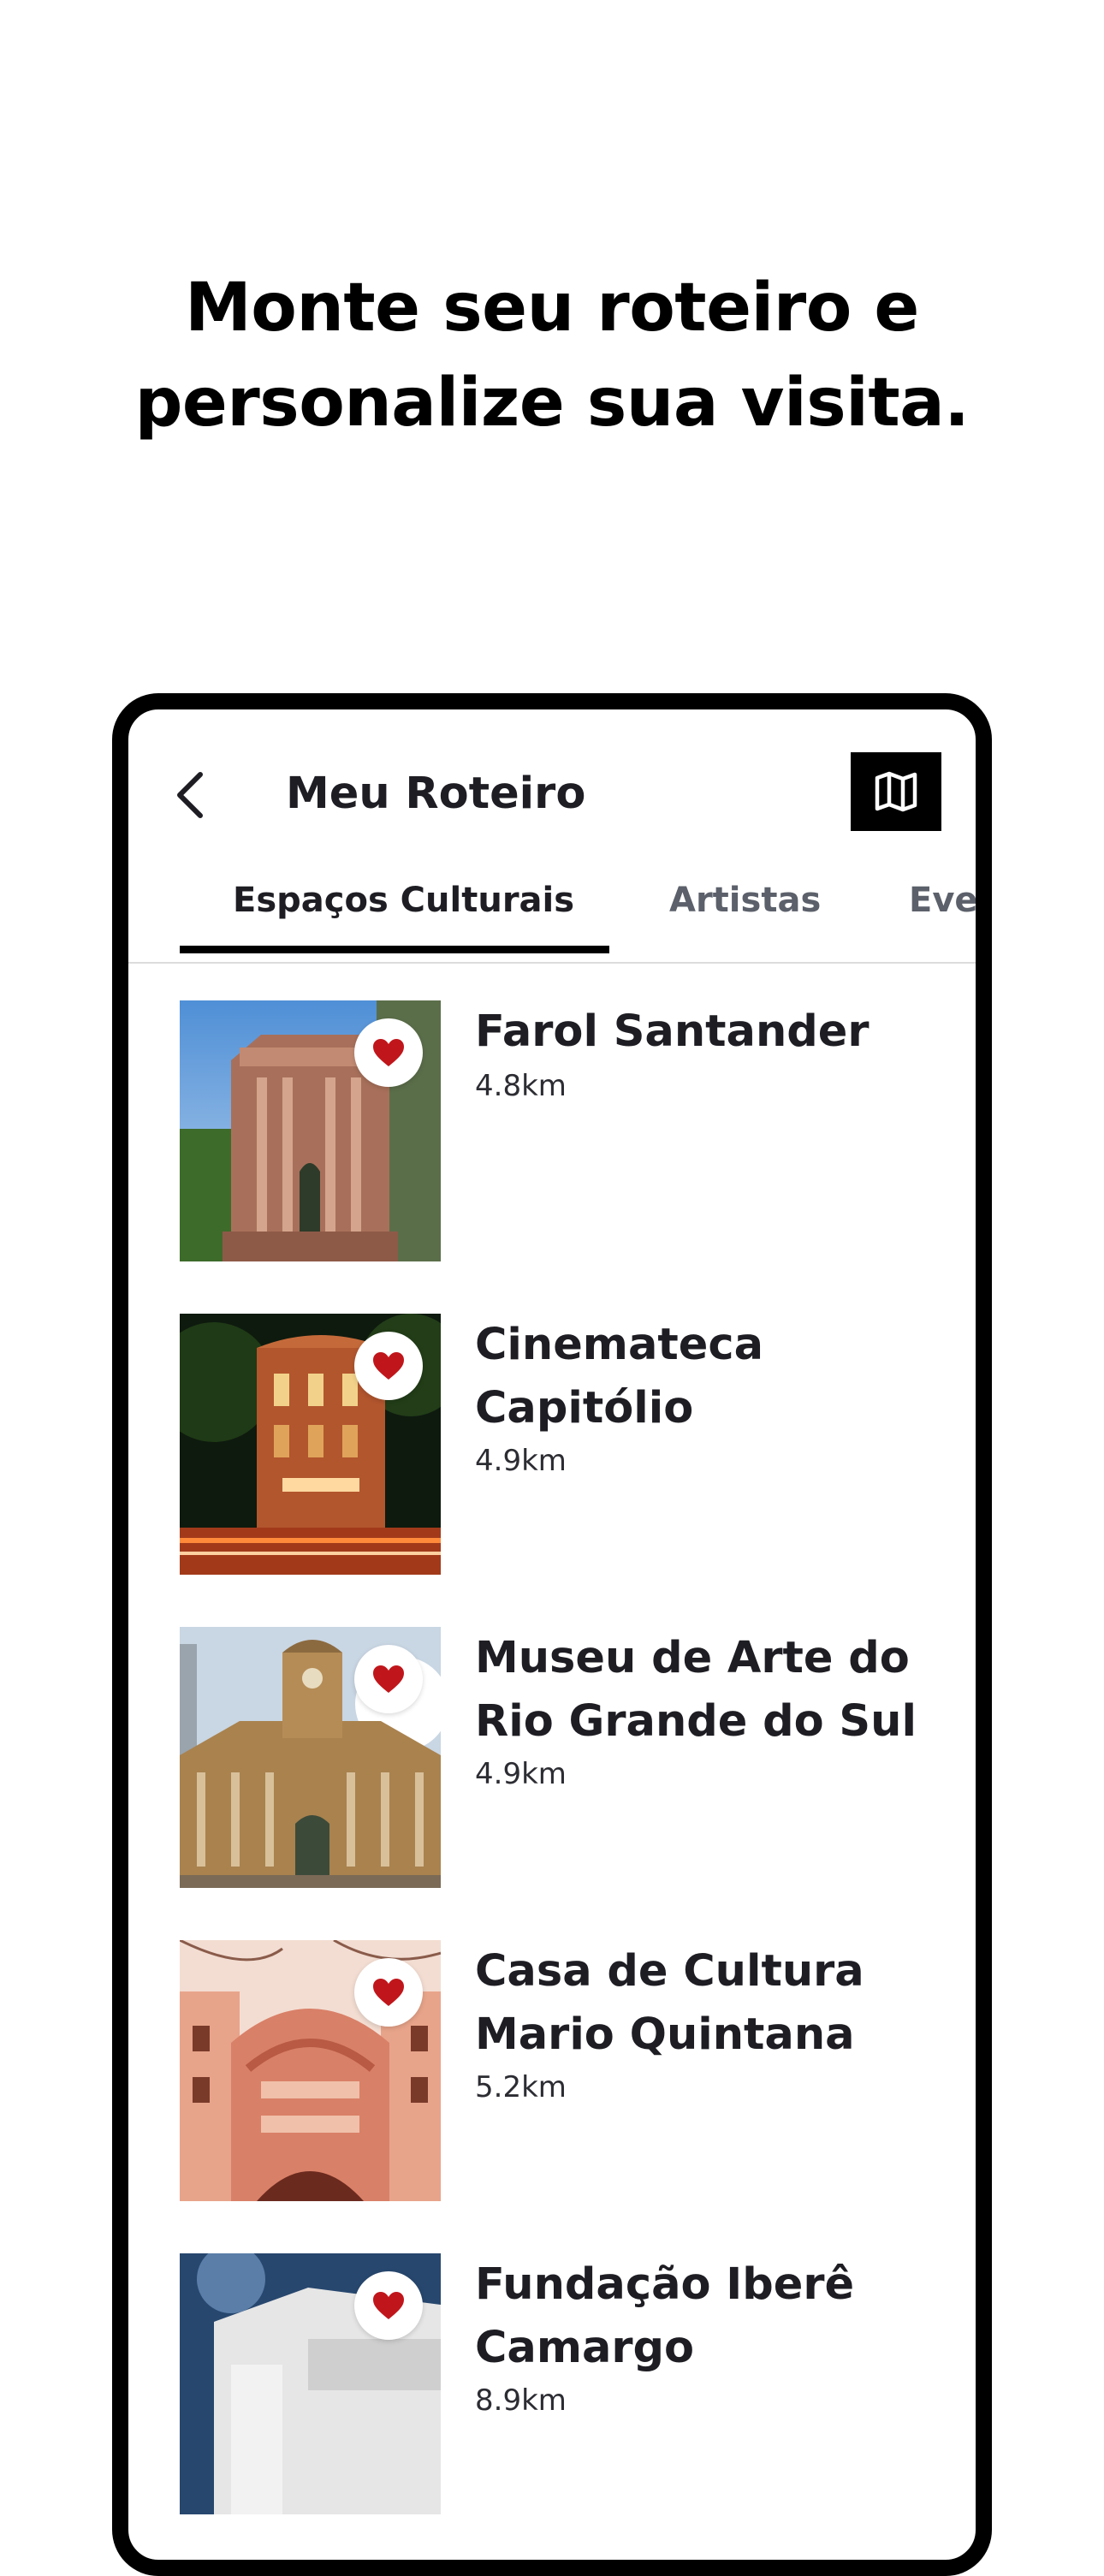  What do you see at coordinates (436, 794) in the screenshot?
I see `screen-title: Meu Roteiro` at bounding box center [436, 794].